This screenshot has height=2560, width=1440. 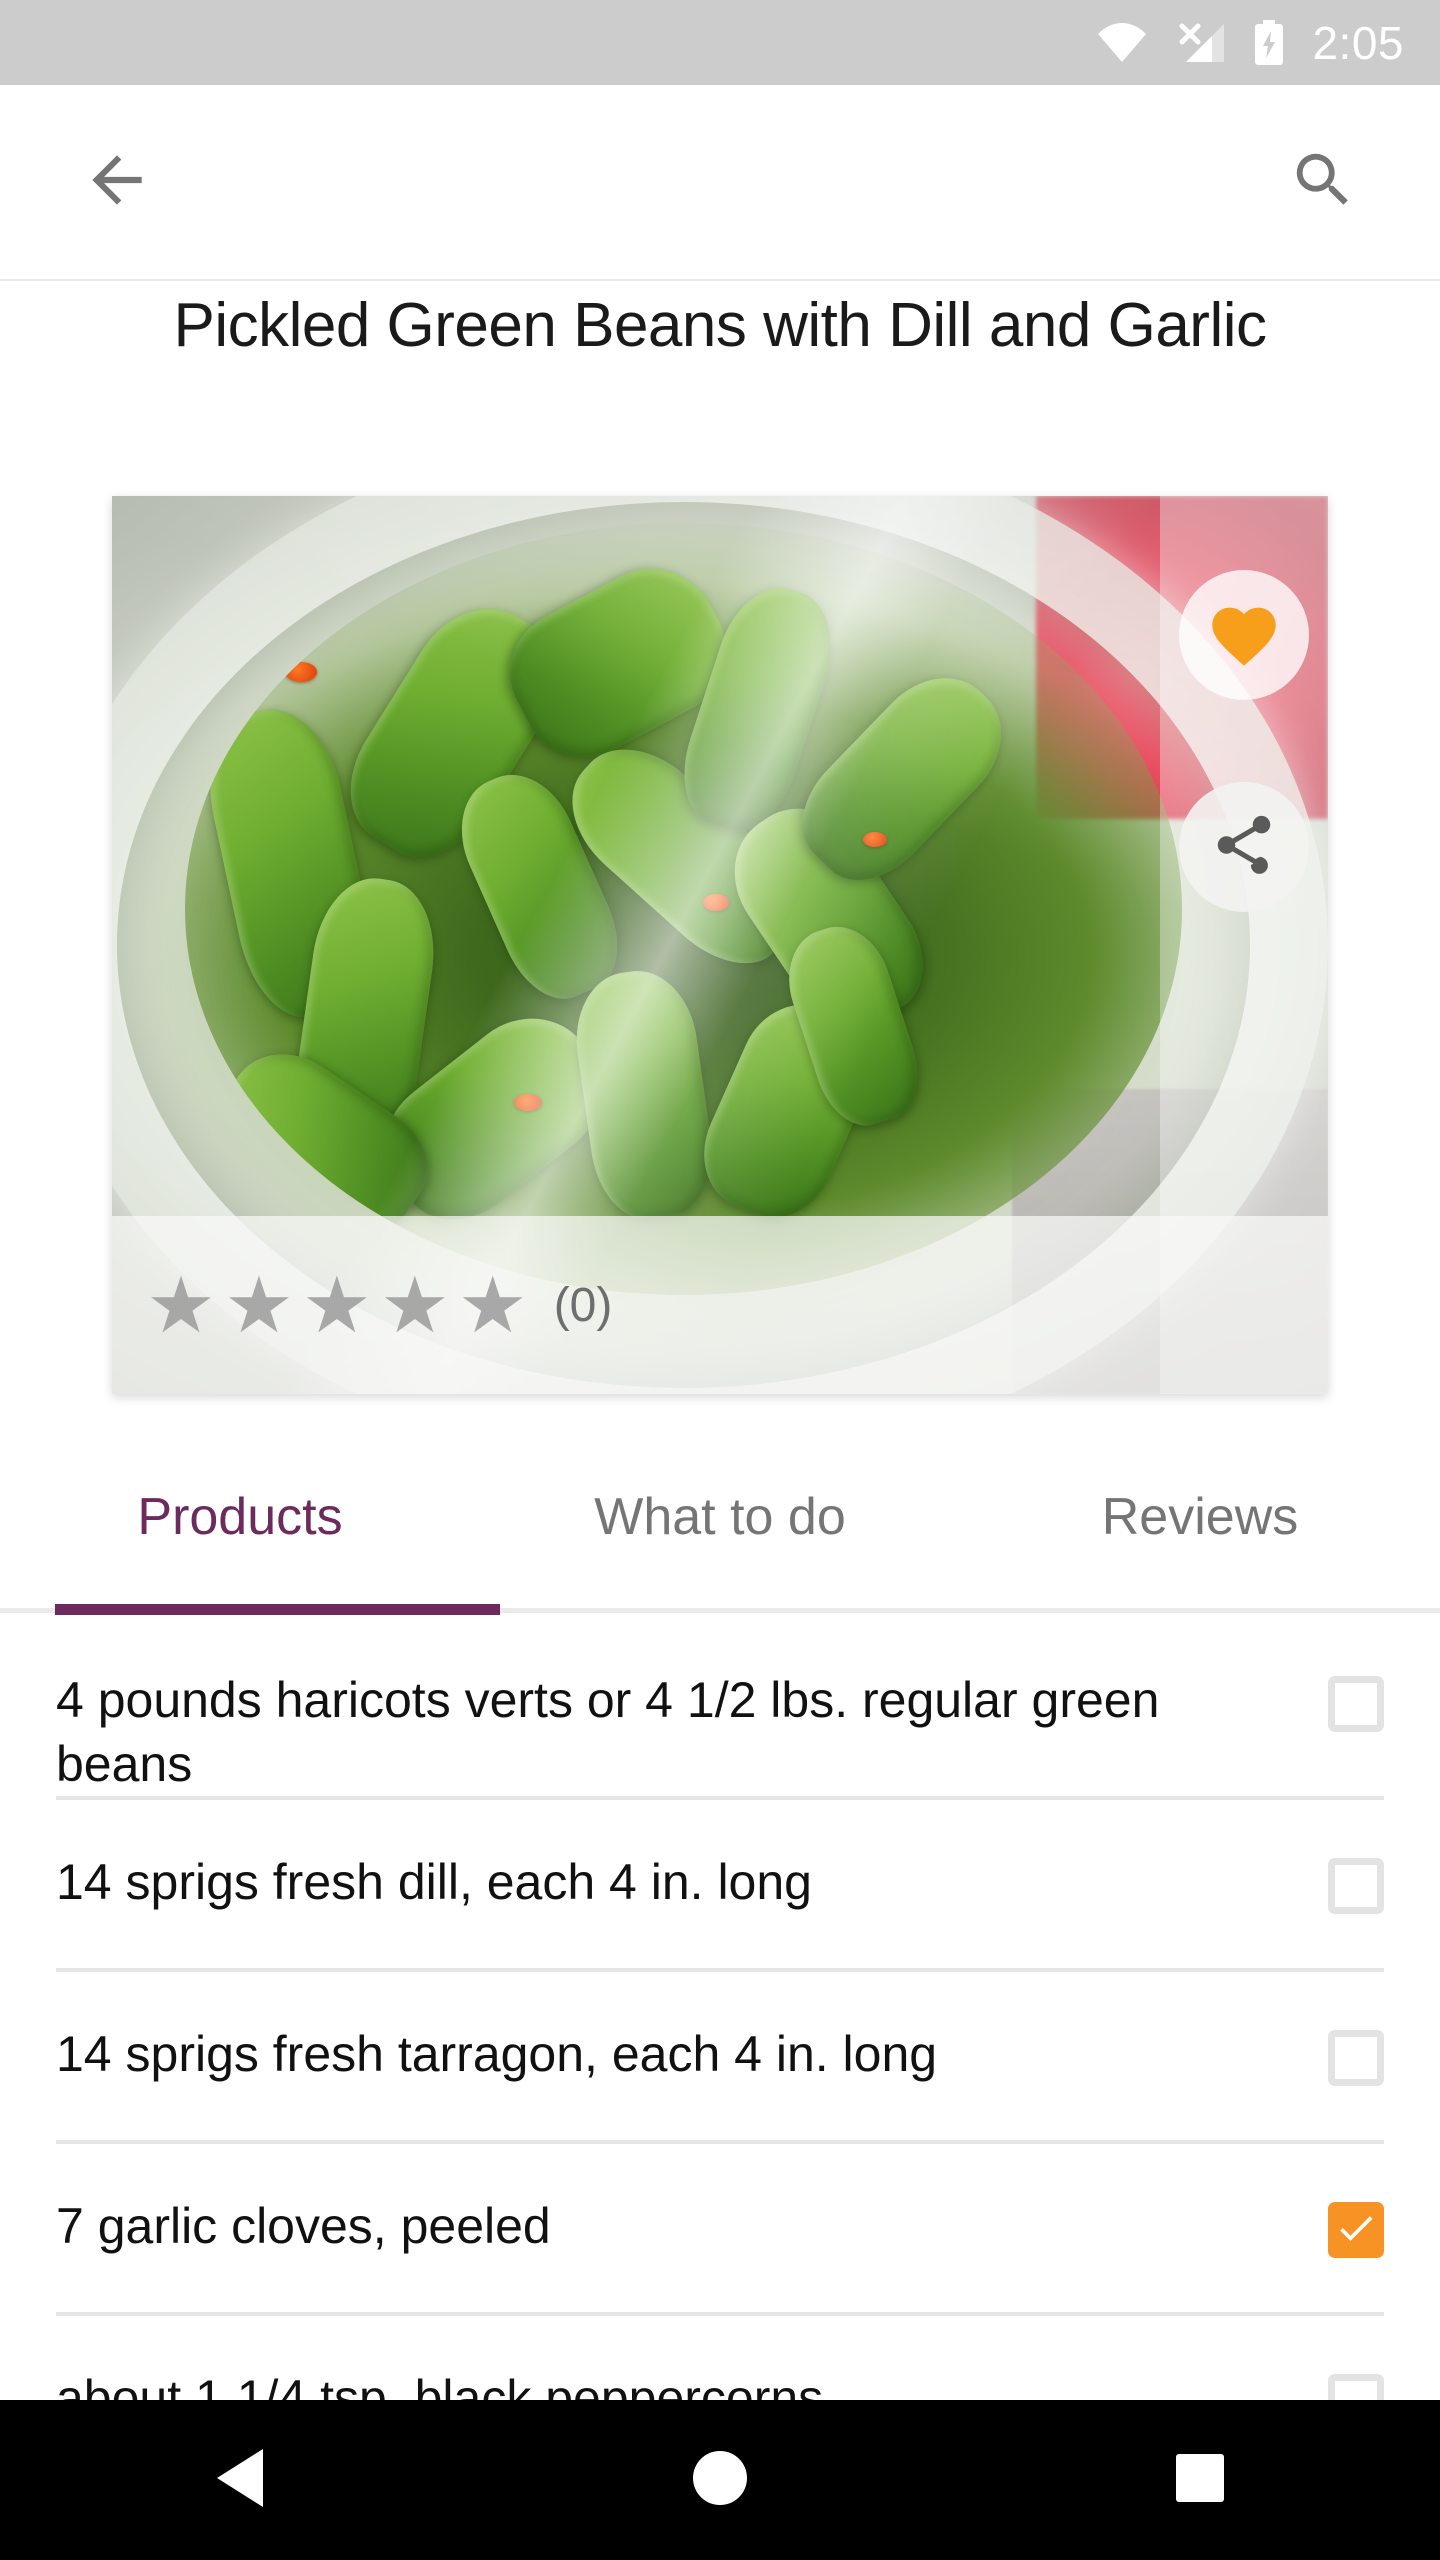 I want to click on tab-reviews: Reviews, so click(x=1200, y=1530).